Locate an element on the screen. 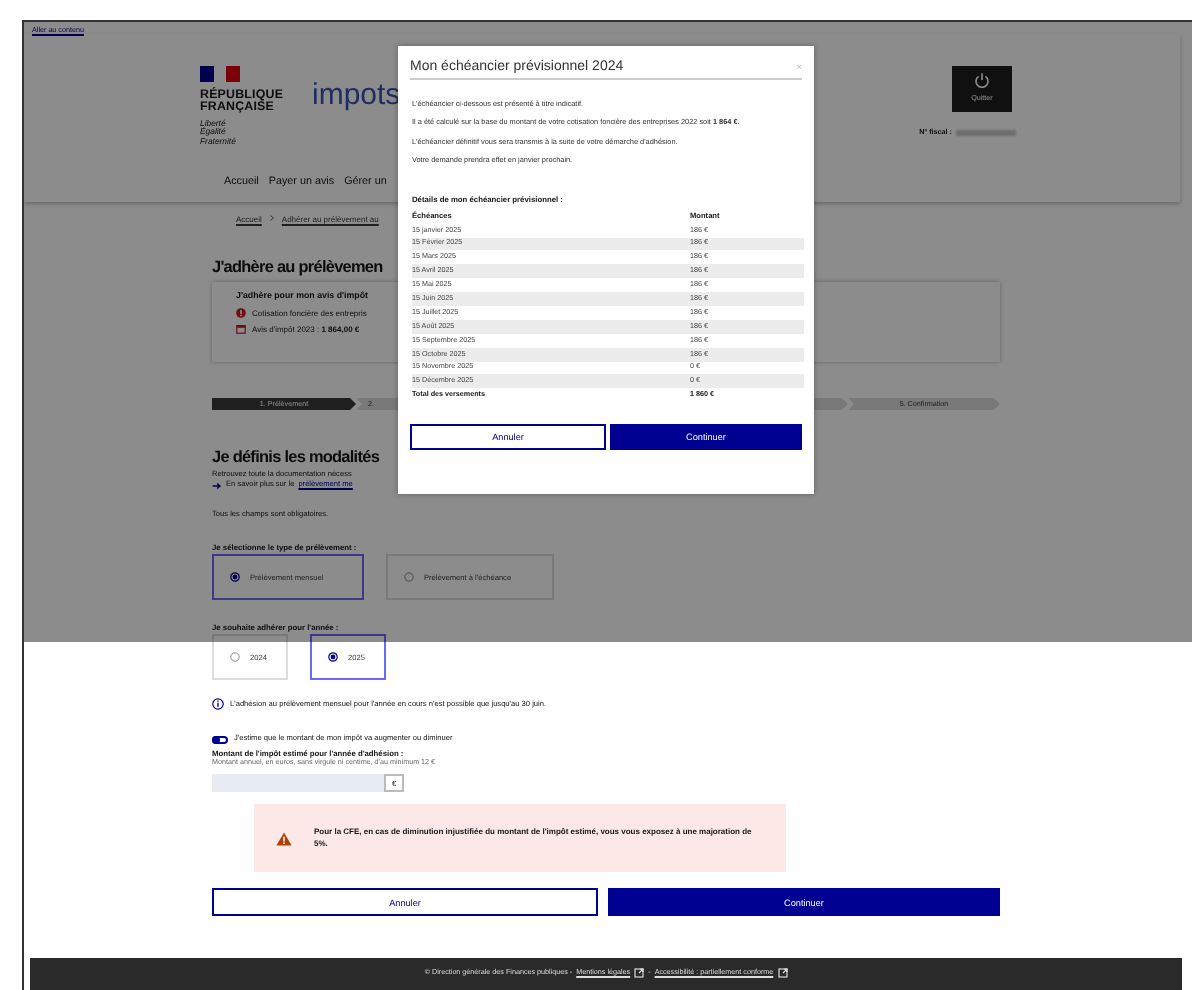  flag-icon is located at coordinates (220, 74).